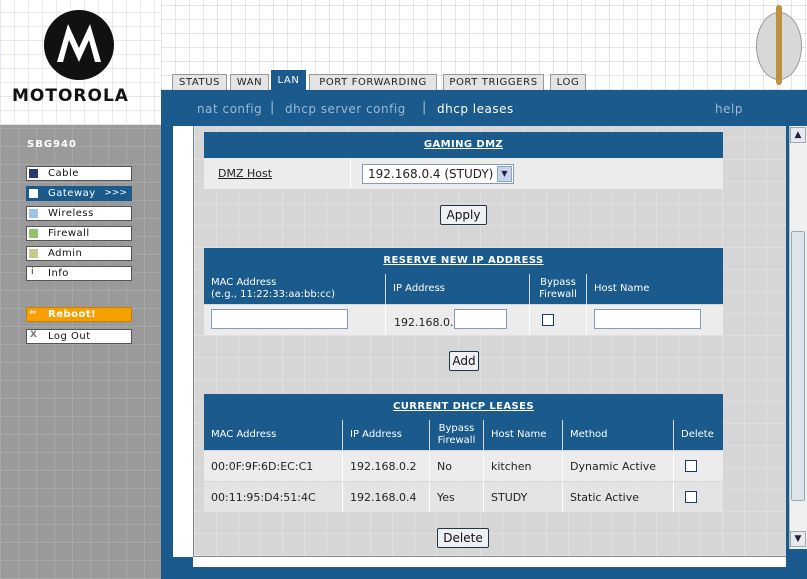 The width and height of the screenshot is (807, 579). I want to click on logout-button: X Log Out, so click(79, 336).